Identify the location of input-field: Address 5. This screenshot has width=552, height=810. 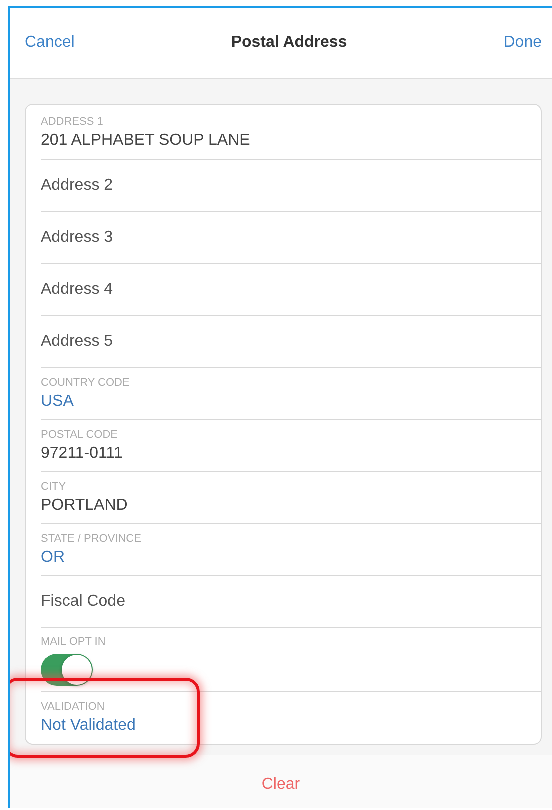
(191, 342).